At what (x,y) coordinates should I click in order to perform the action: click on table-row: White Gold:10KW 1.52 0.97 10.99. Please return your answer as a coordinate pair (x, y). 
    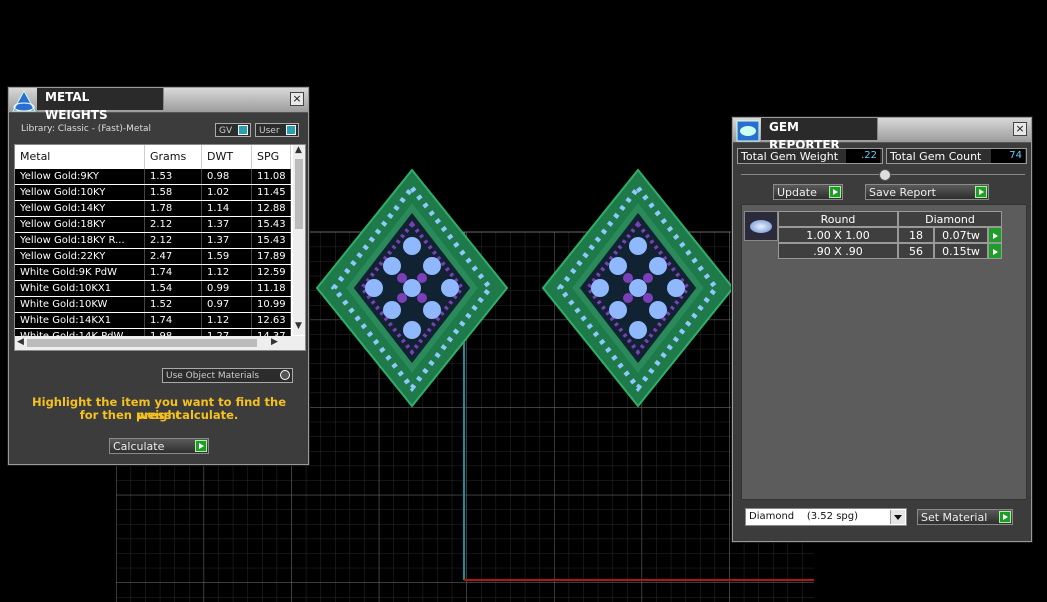
    Looking at the image, I should click on (153, 304).